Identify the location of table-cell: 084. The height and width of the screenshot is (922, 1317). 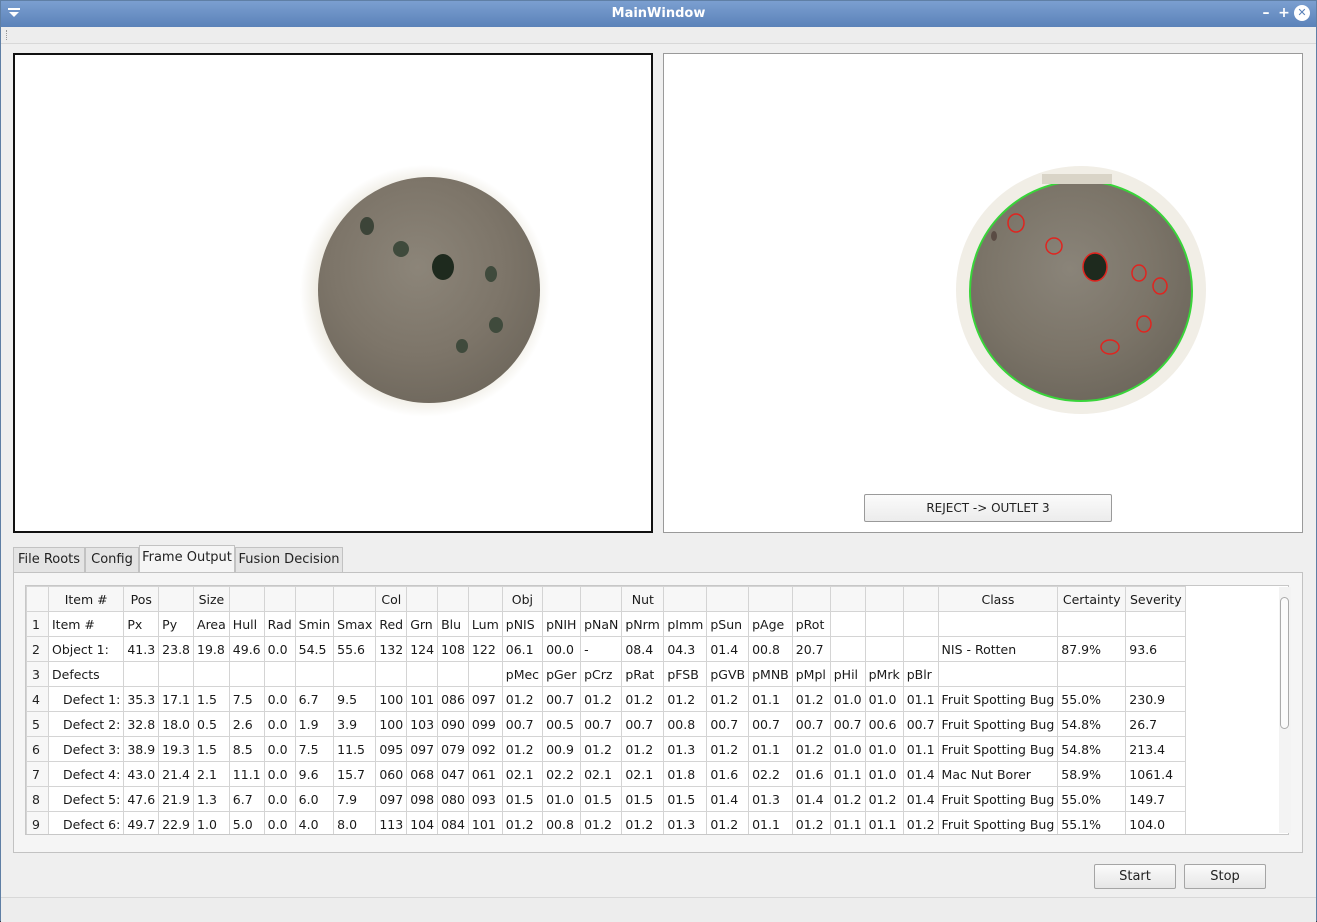
(453, 822).